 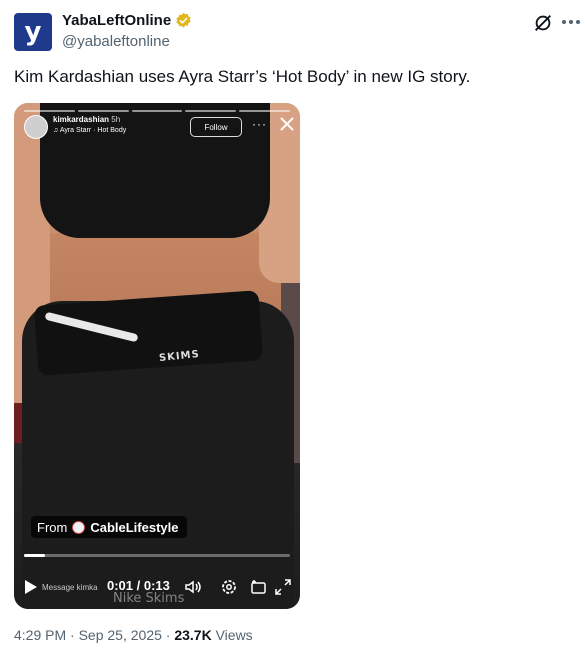 What do you see at coordinates (35, 555) in the screenshot?
I see `video-scrubber-fill` at bounding box center [35, 555].